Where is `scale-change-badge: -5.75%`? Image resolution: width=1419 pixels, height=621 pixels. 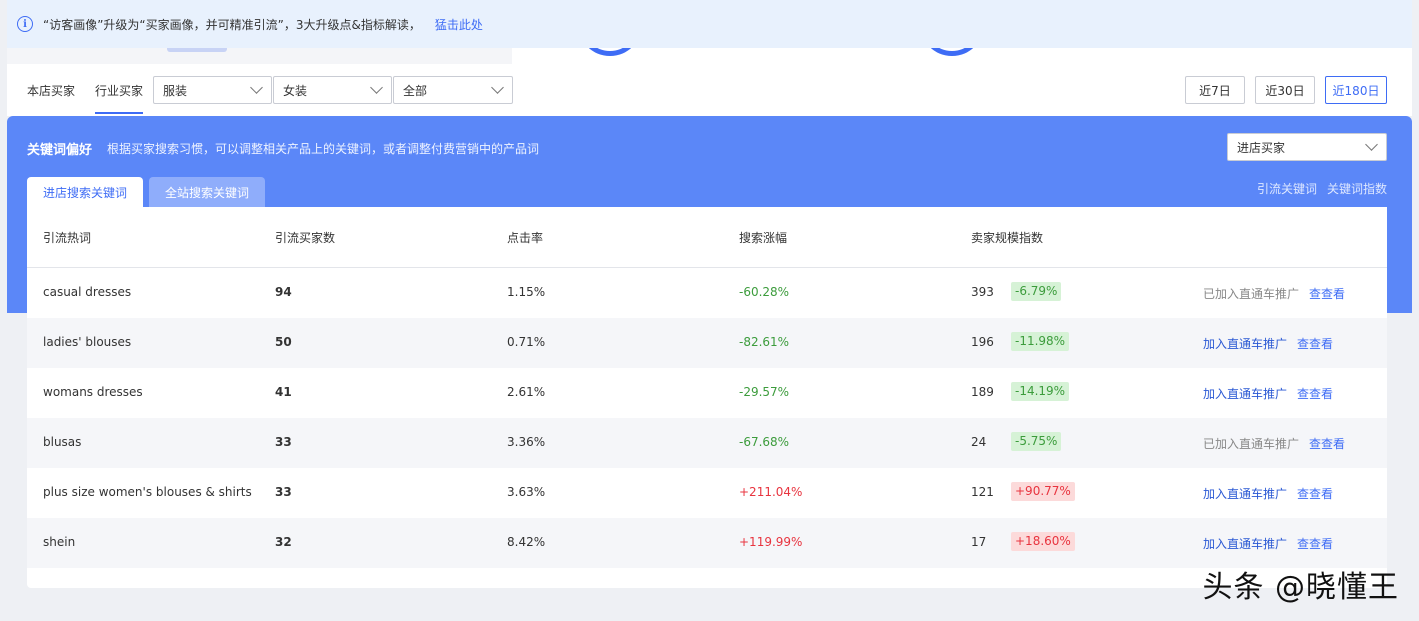
scale-change-badge: -5.75% is located at coordinates (1036, 441).